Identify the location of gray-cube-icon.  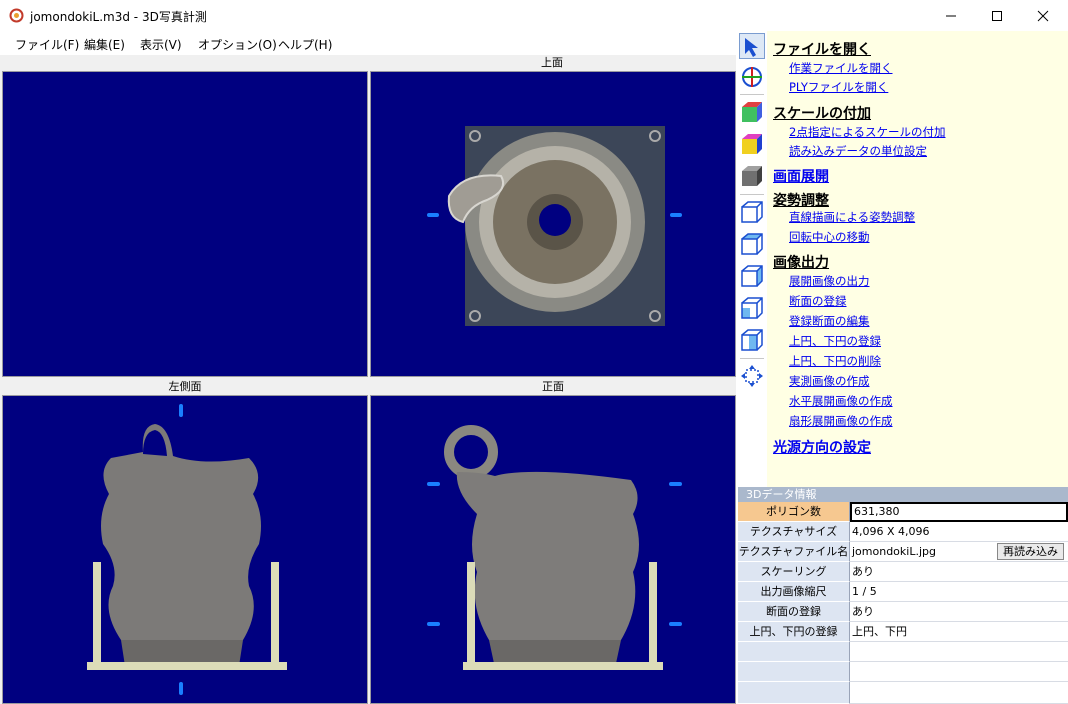
(752, 176).